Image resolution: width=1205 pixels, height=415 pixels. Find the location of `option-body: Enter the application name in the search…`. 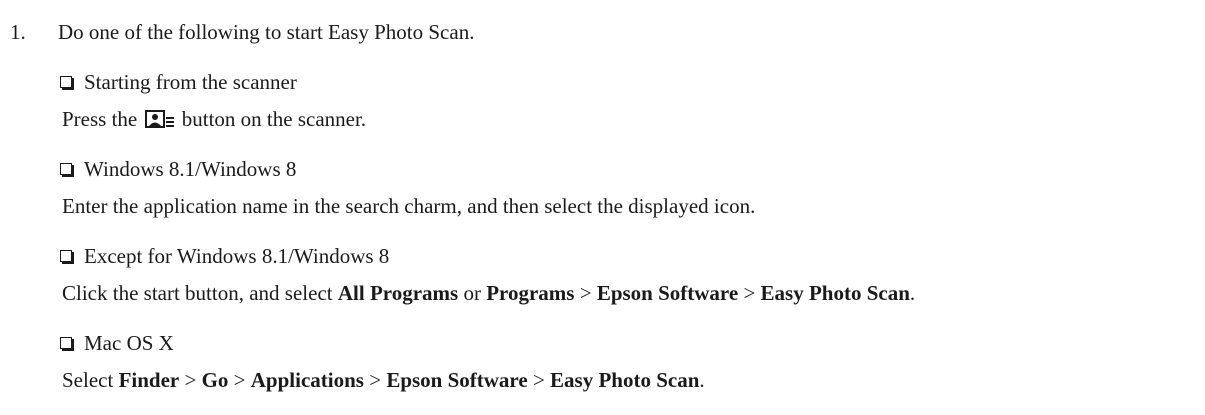

option-body: Enter the application name in the search… is located at coordinates (409, 206).